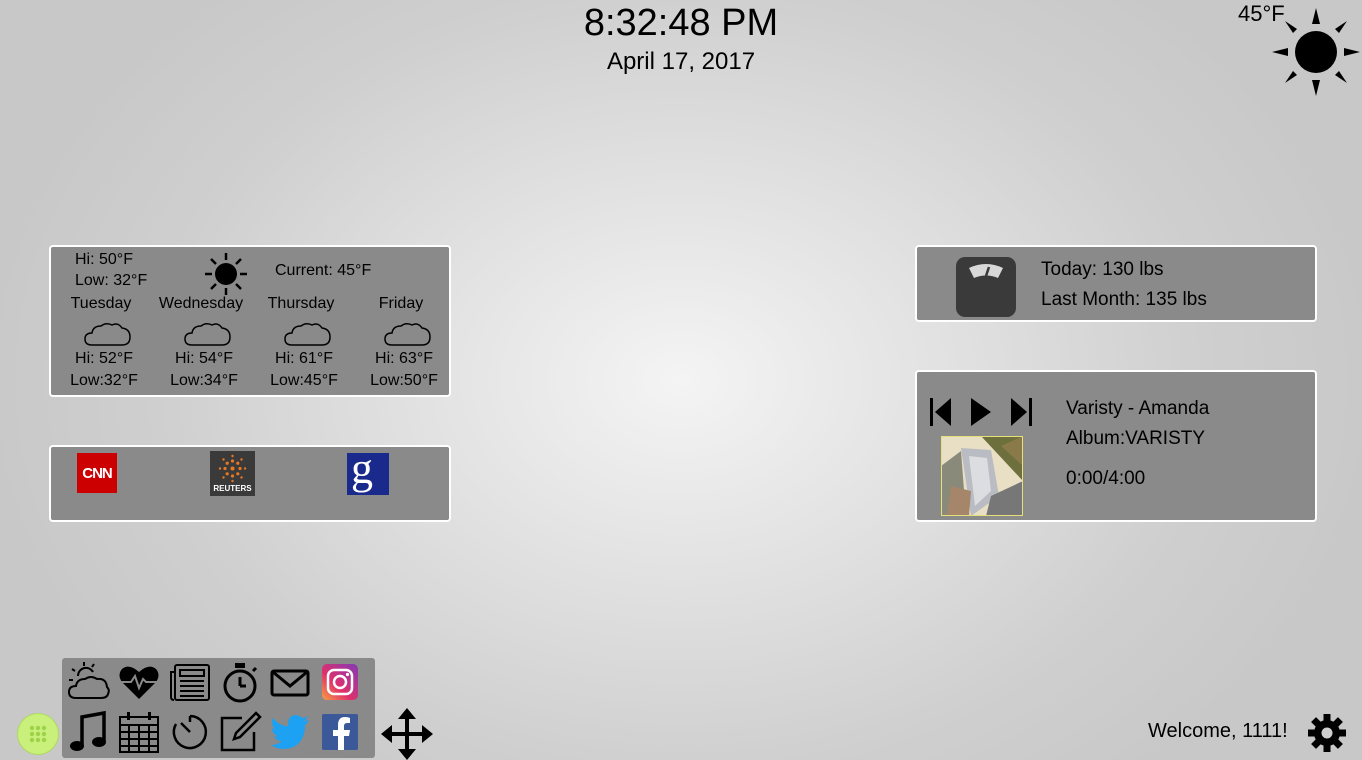  I want to click on timer-icon, so click(190, 732).